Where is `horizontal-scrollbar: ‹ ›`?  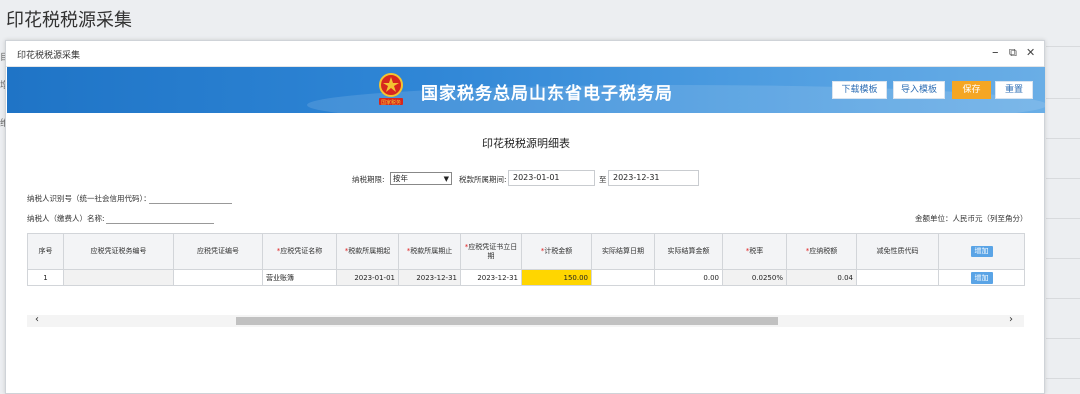 horizontal-scrollbar: ‹ › is located at coordinates (525, 320).